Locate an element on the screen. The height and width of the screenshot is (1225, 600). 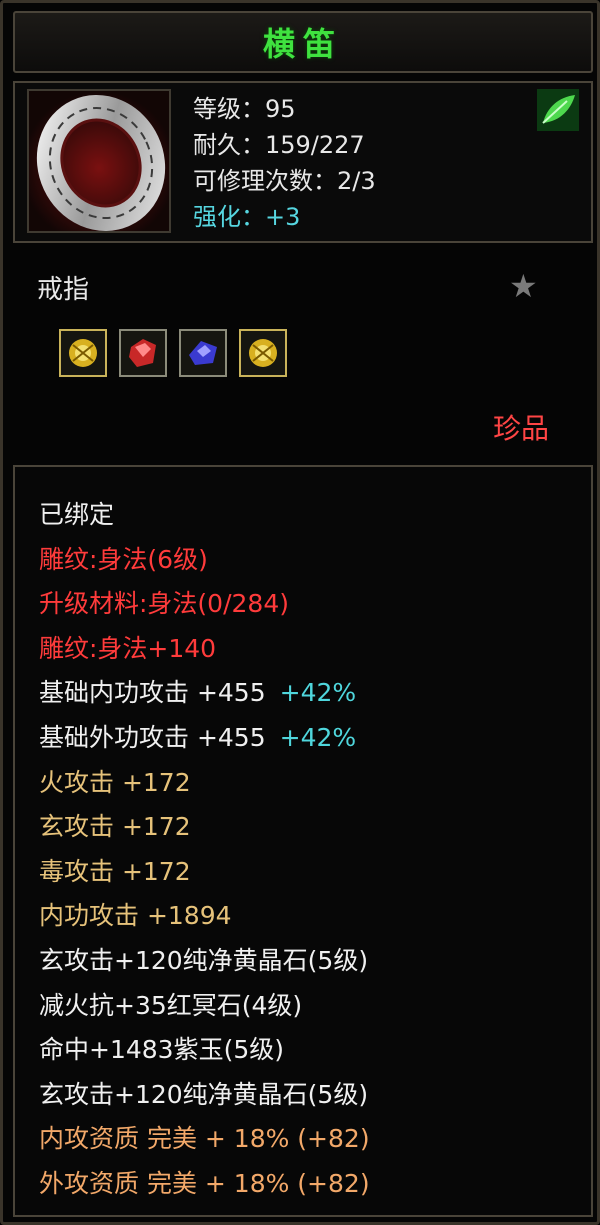
durability-stat: 耐久：159/227 is located at coordinates (279, 145).